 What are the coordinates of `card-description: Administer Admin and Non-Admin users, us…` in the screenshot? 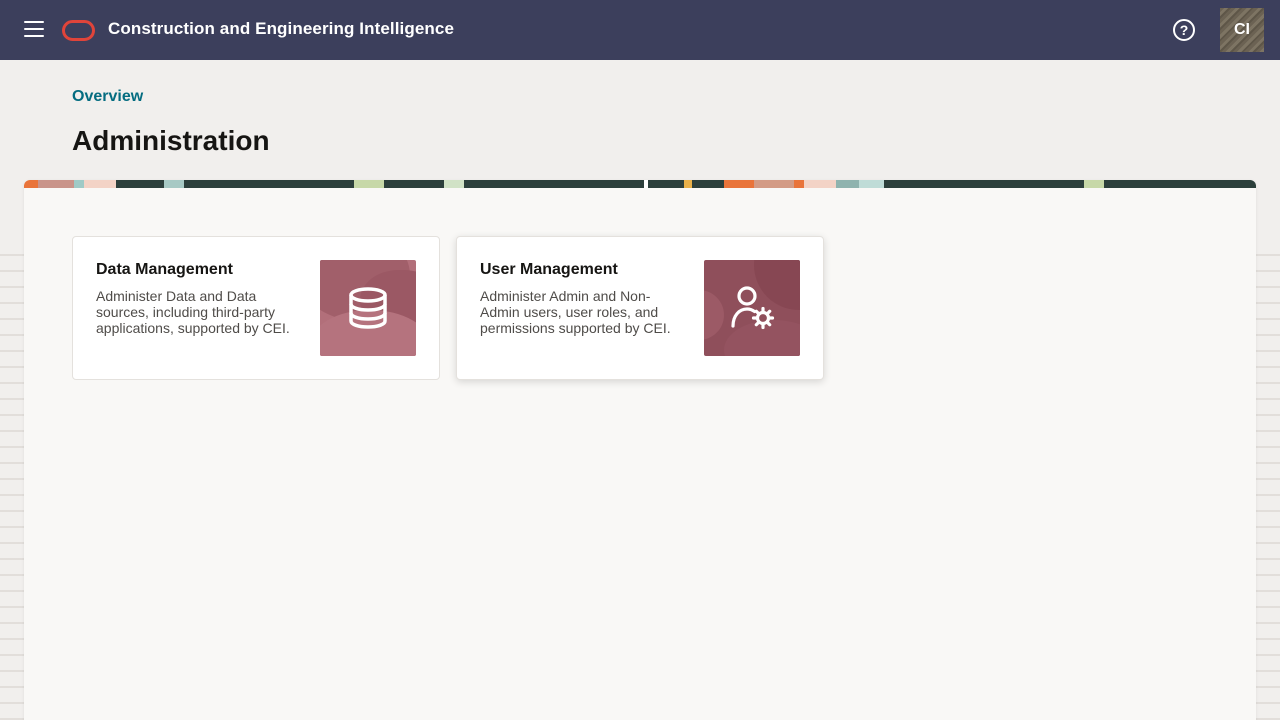 It's located at (575, 312).